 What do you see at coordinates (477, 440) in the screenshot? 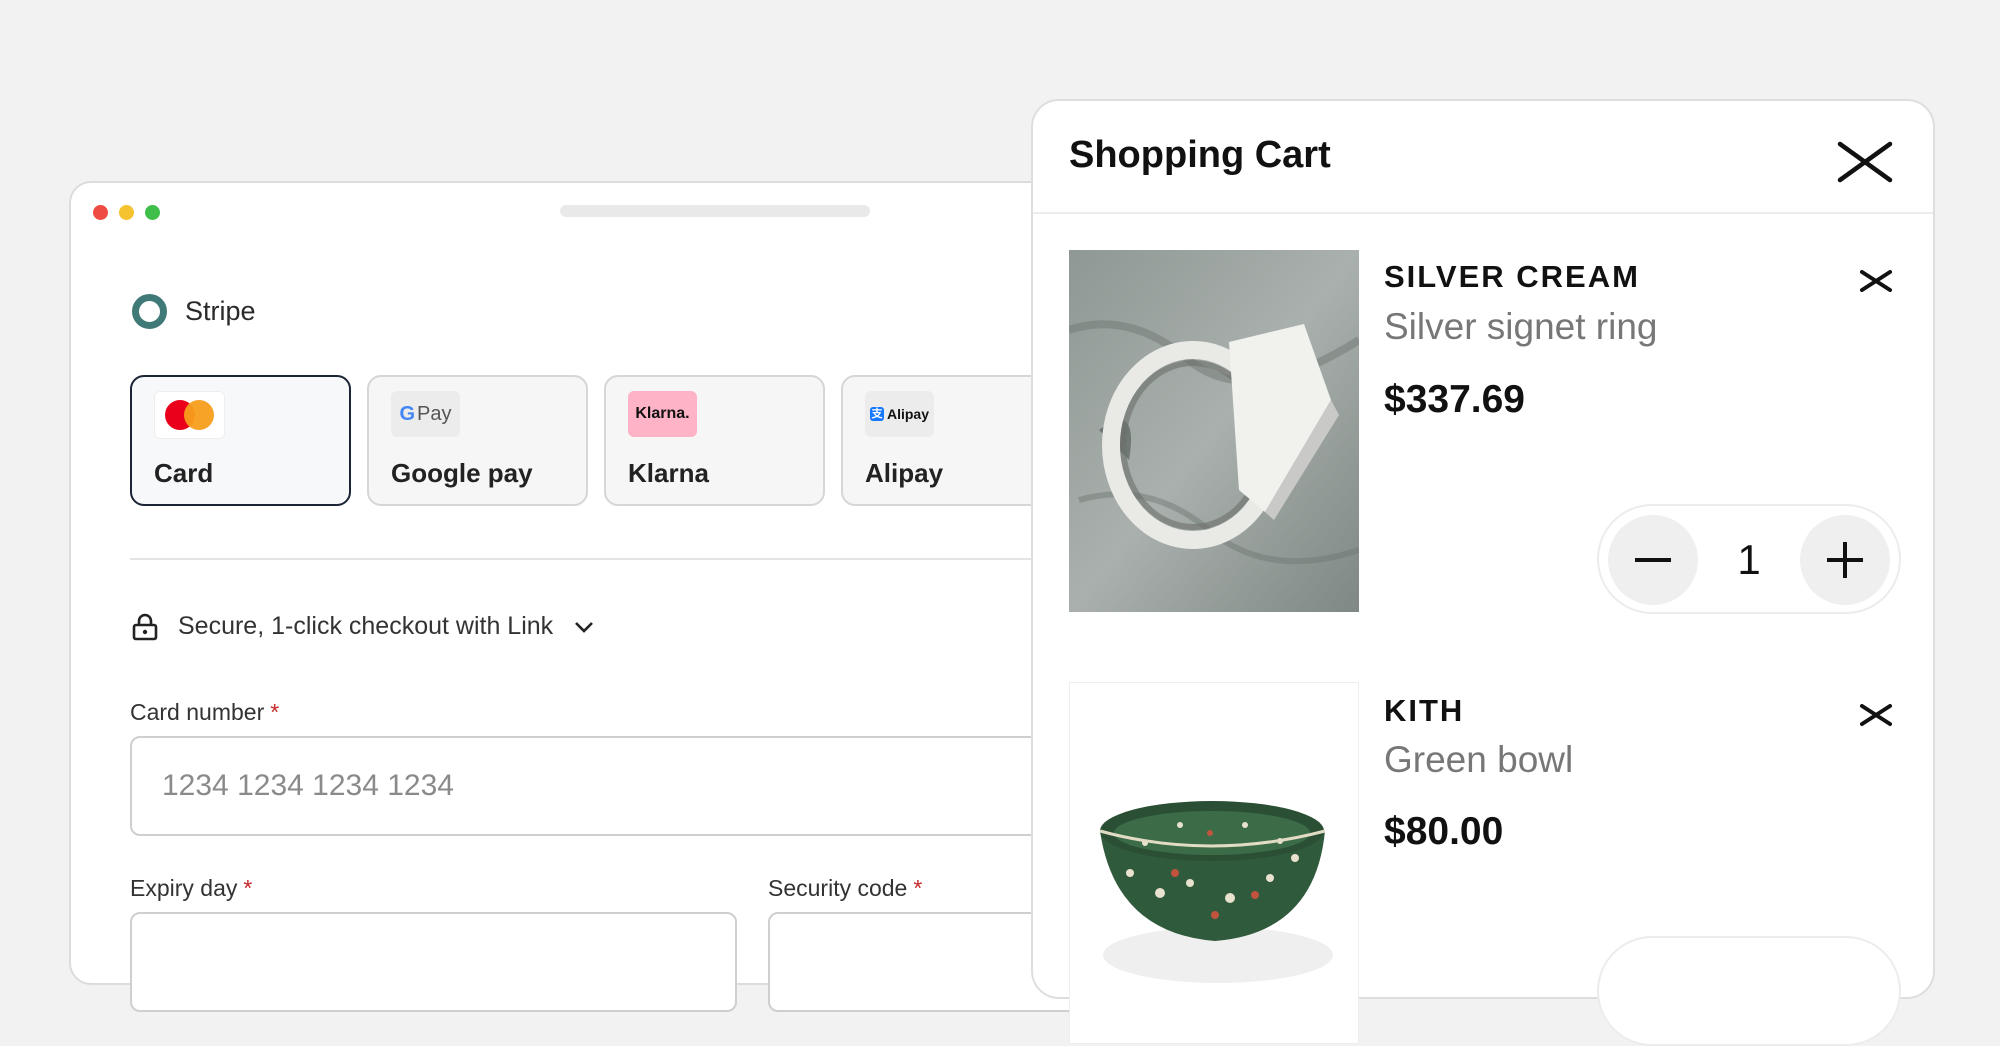
I see `payment-method-google-pay: G Pay Google pay` at bounding box center [477, 440].